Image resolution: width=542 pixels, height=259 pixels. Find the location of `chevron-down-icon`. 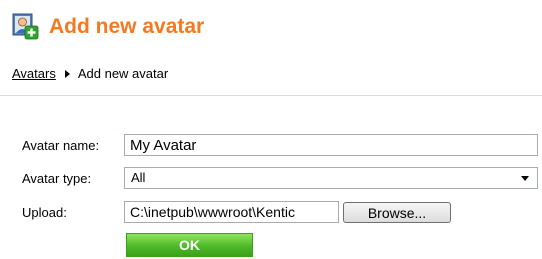

chevron-down-icon is located at coordinates (525, 178).